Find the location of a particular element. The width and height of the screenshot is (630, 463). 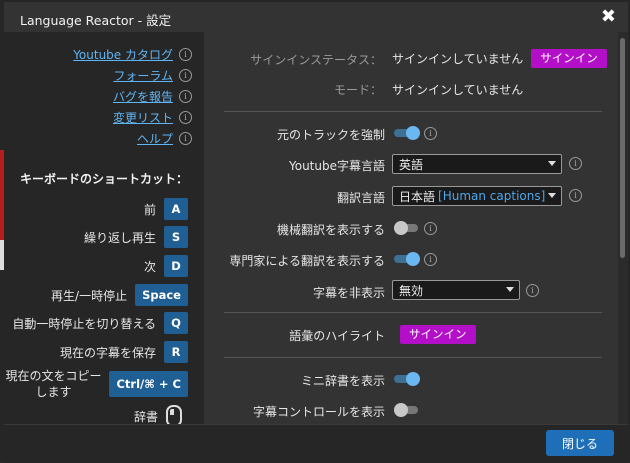

hide-subs-select: 無効 is located at coordinates (456, 290).